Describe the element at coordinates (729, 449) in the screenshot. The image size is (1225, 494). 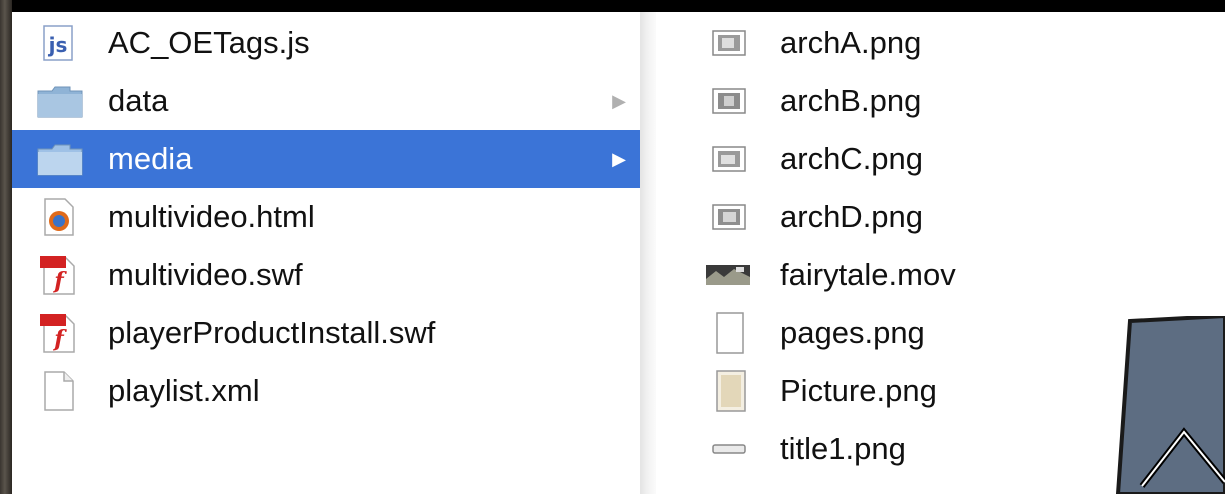
I see `thin-bar-thumbnail-icon` at that location.